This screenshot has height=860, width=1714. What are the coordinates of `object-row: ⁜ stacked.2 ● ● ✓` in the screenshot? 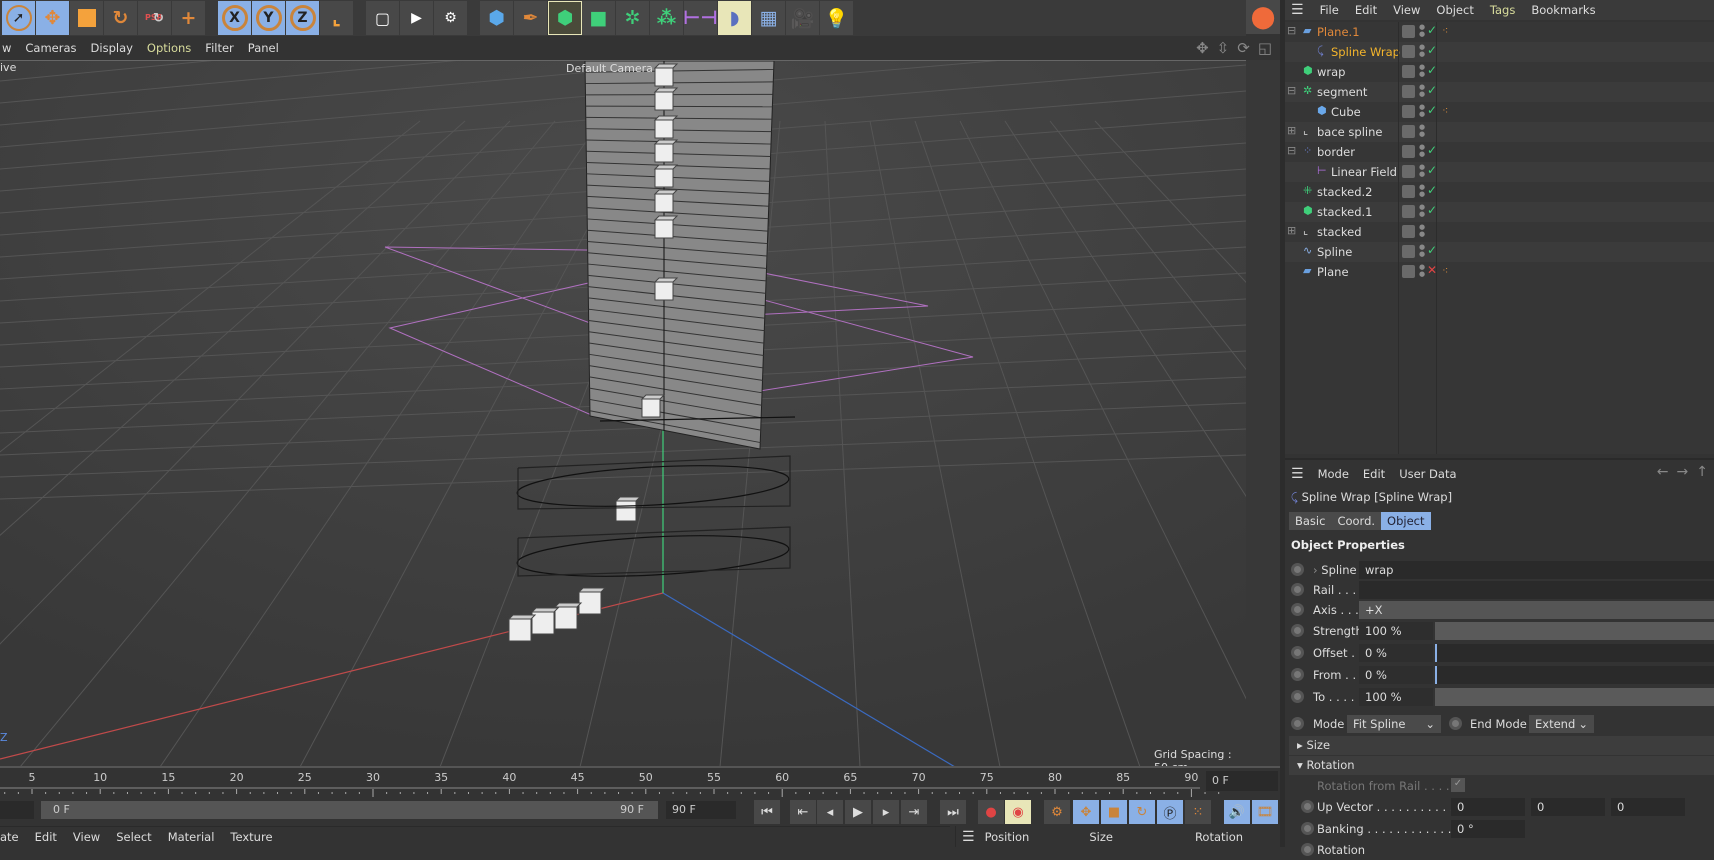 It's located at (1499, 192).